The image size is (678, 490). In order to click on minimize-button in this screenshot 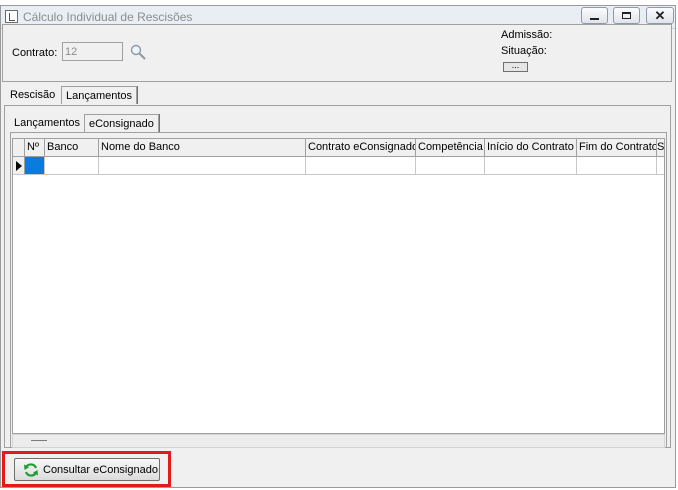, I will do `click(594, 15)`.